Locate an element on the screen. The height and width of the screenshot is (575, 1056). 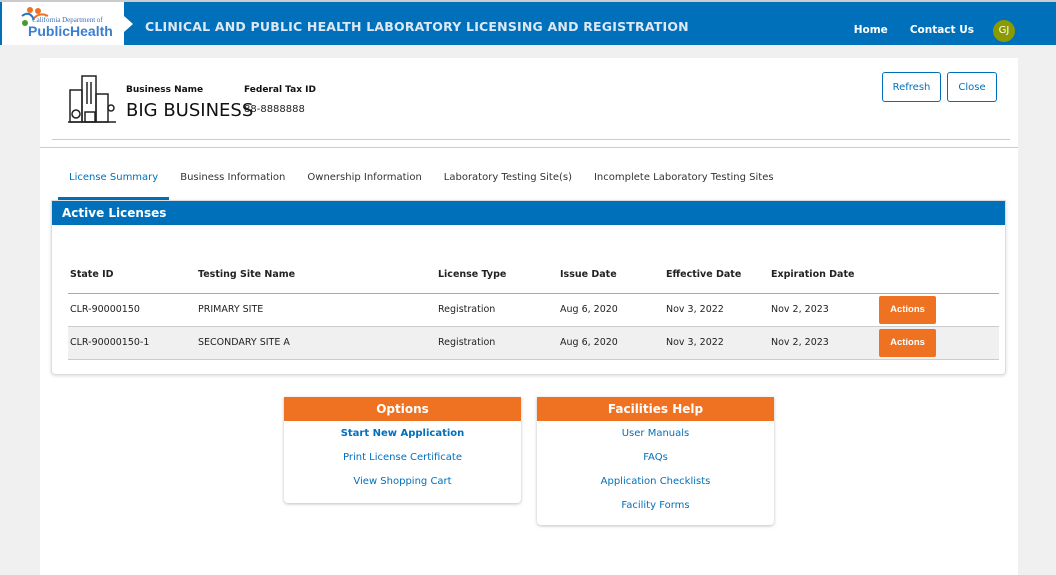
col-issue-date: Issue Date is located at coordinates (611, 275).